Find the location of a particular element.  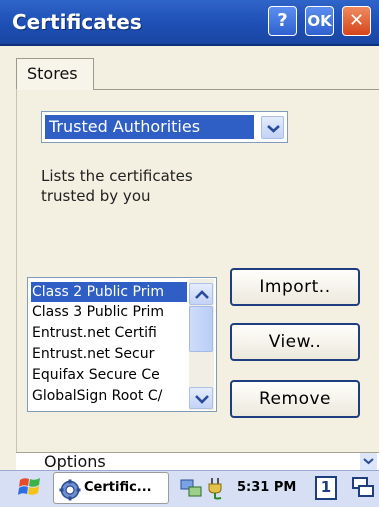

store-select: Trusted Authorities is located at coordinates (164, 127).